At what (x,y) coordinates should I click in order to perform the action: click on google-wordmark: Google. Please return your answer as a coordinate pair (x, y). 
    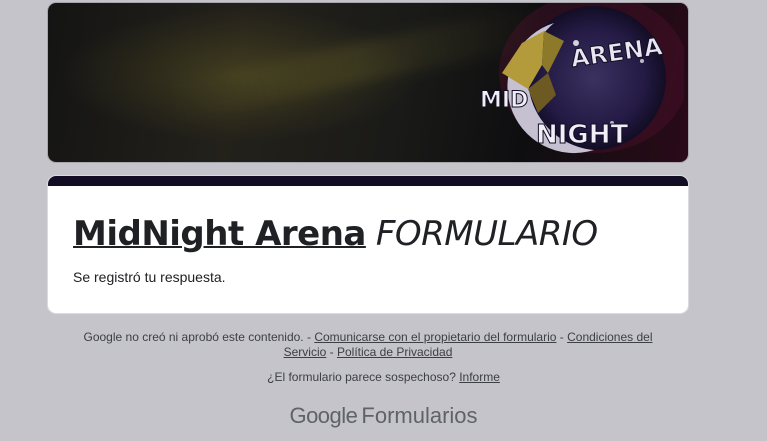
    Looking at the image, I should click on (323, 415).